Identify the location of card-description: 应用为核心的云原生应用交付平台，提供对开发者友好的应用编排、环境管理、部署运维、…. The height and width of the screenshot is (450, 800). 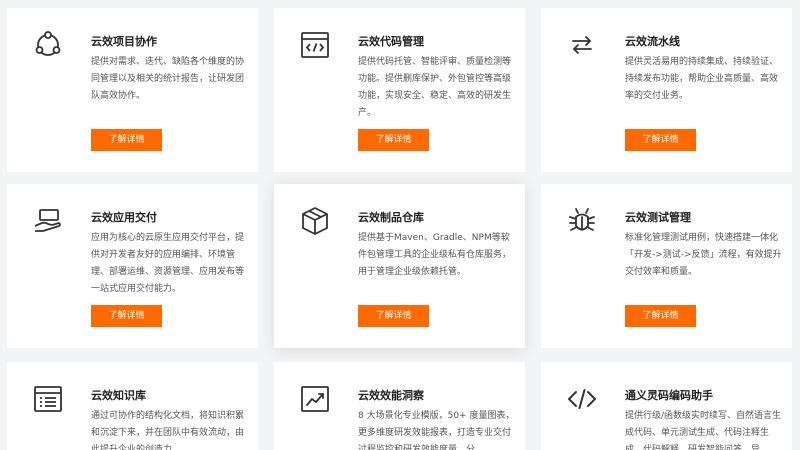
(168, 263).